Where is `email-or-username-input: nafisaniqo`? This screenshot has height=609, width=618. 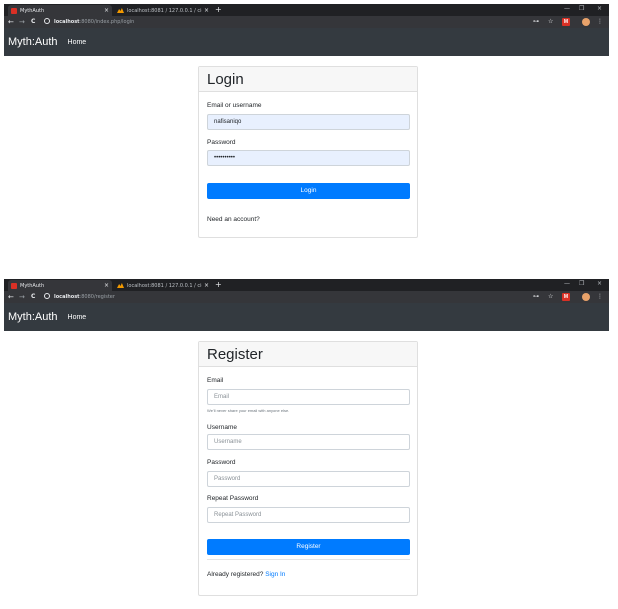
email-or-username-input: nafisaniqo is located at coordinates (308, 122).